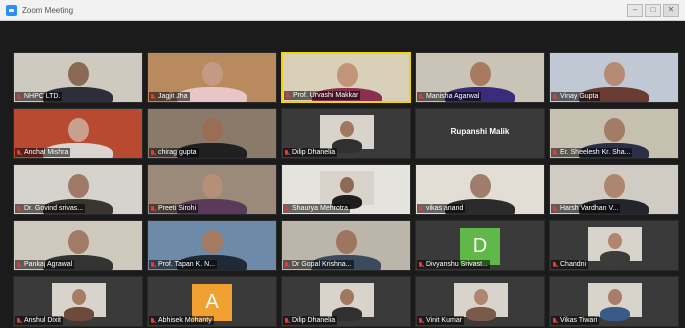 The height and width of the screenshot is (328, 685). I want to click on participant-tile: Anshul Dixit, so click(78, 301).